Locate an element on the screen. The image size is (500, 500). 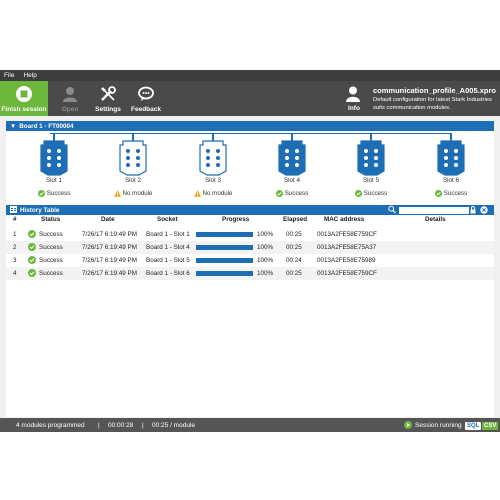
wrench-screwdriver-icon is located at coordinates (108, 94).